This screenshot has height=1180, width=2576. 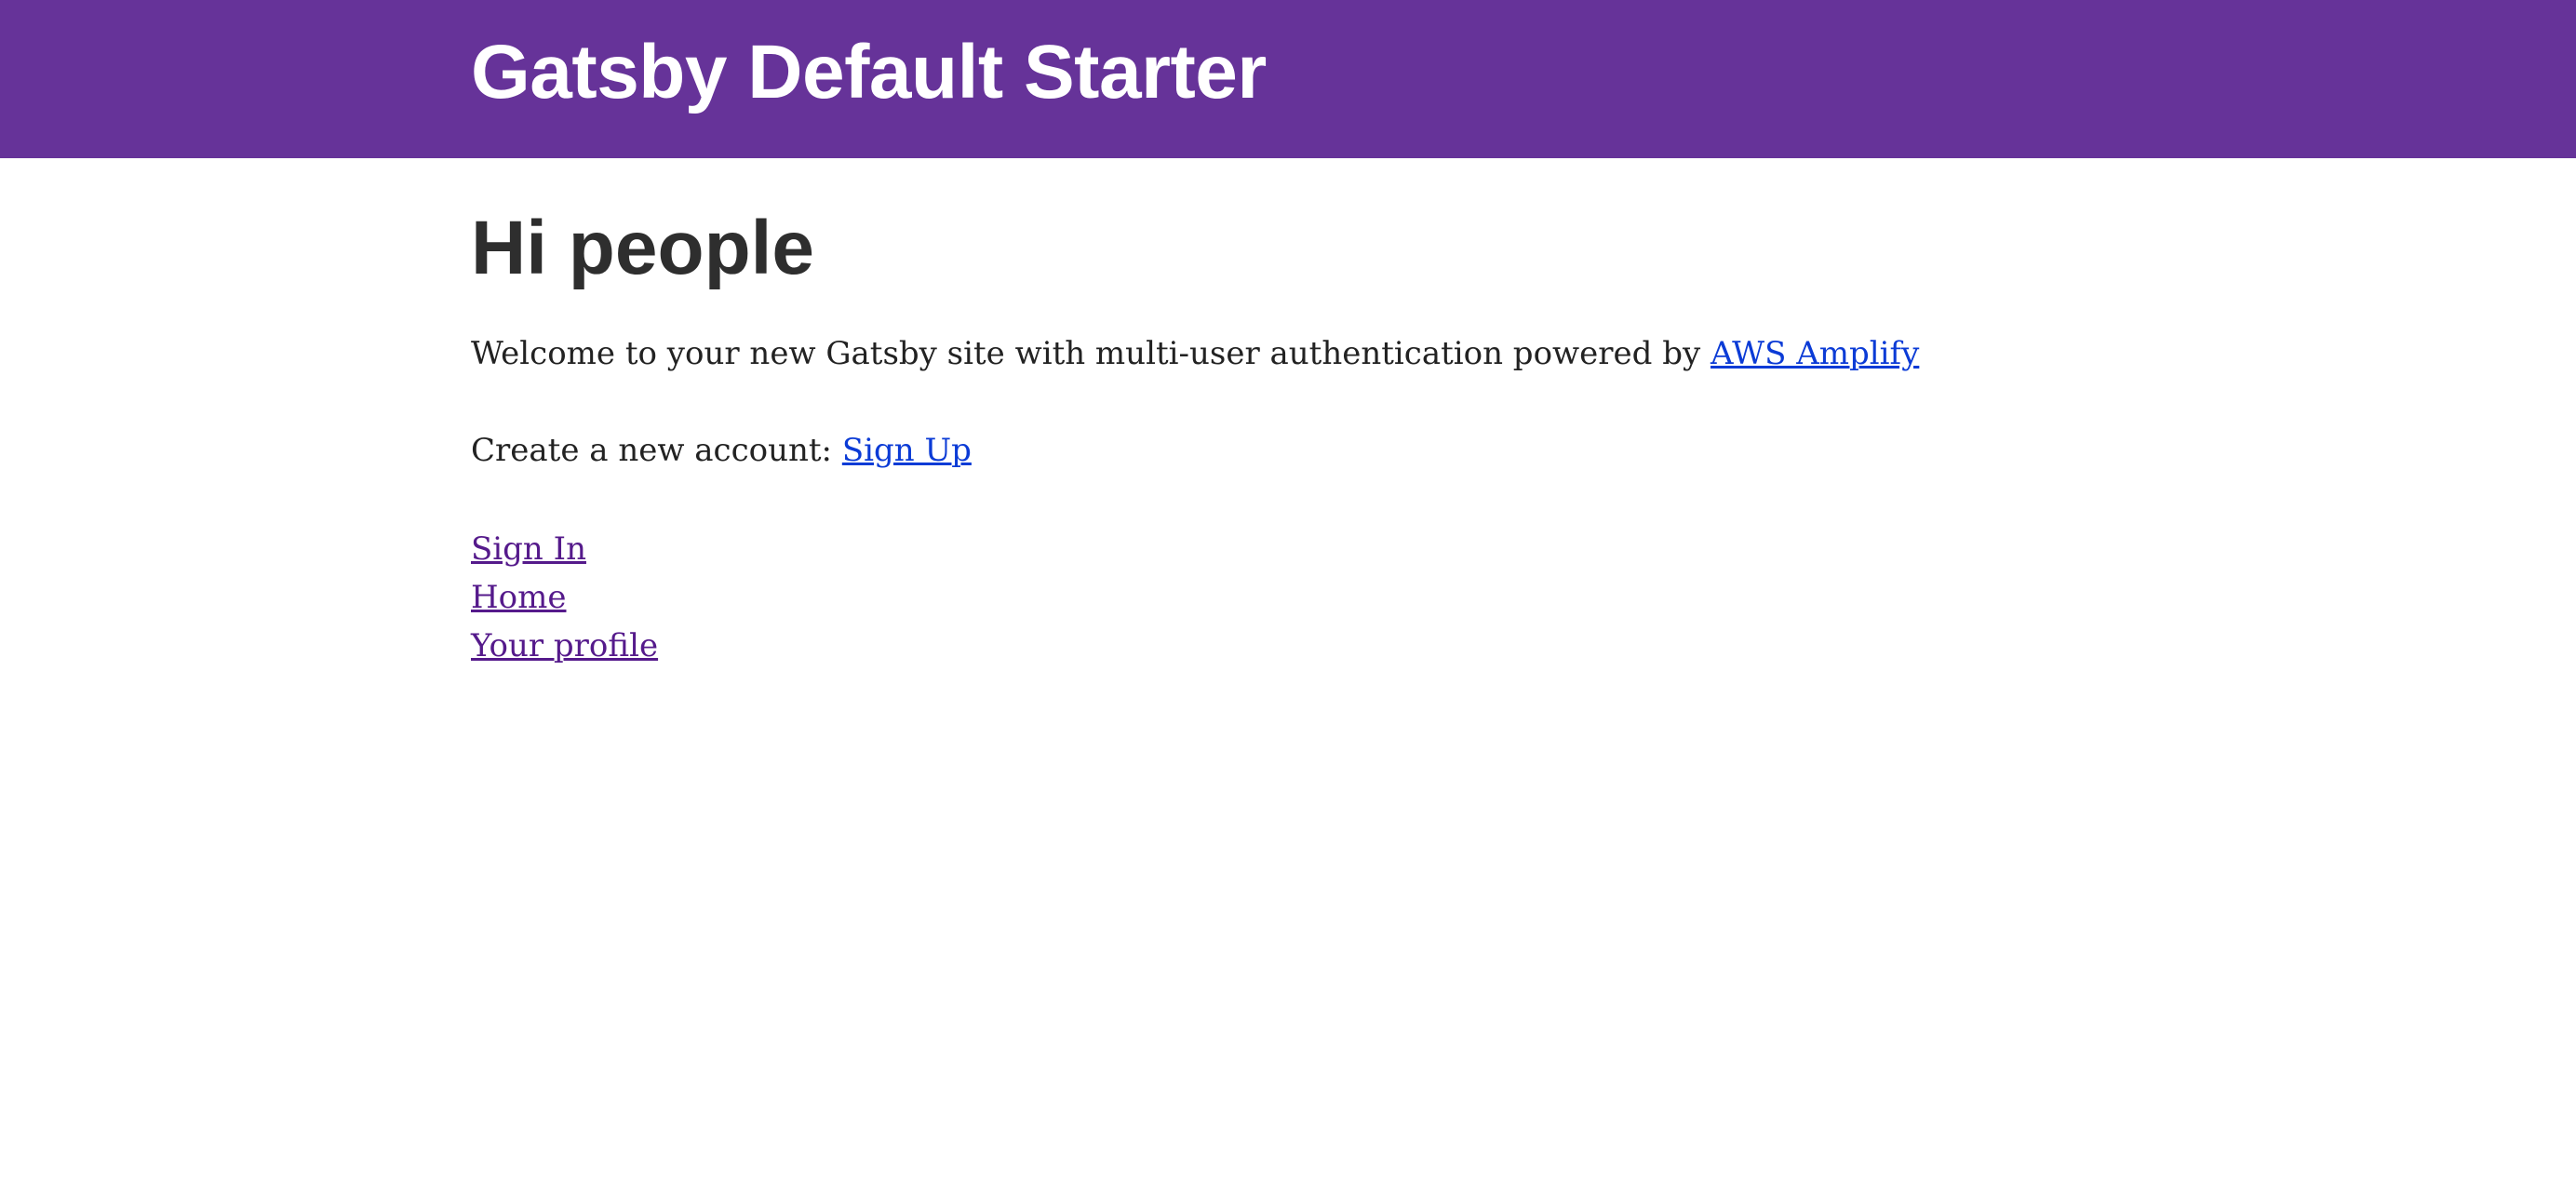 I want to click on your-profile-link: Your profile, so click(x=564, y=646).